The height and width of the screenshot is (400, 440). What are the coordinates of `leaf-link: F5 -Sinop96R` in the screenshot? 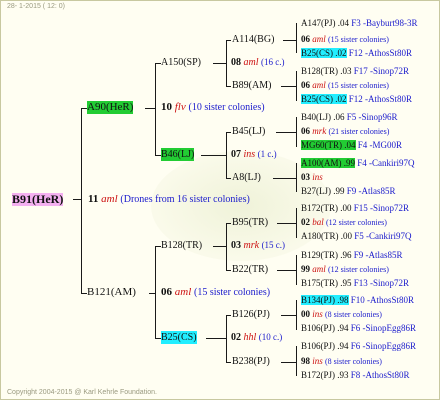 It's located at (372, 117).